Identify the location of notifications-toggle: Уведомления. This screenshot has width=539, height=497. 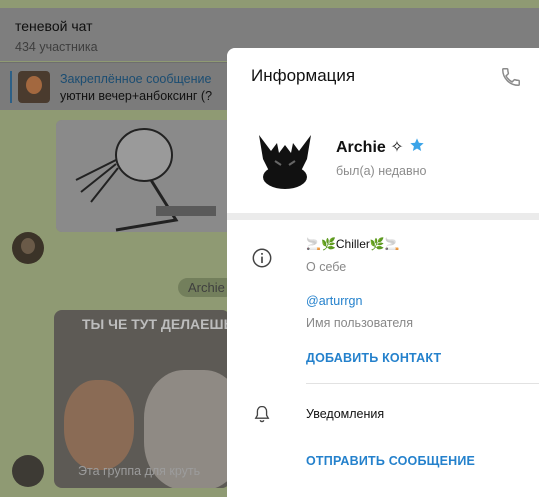
(345, 414).